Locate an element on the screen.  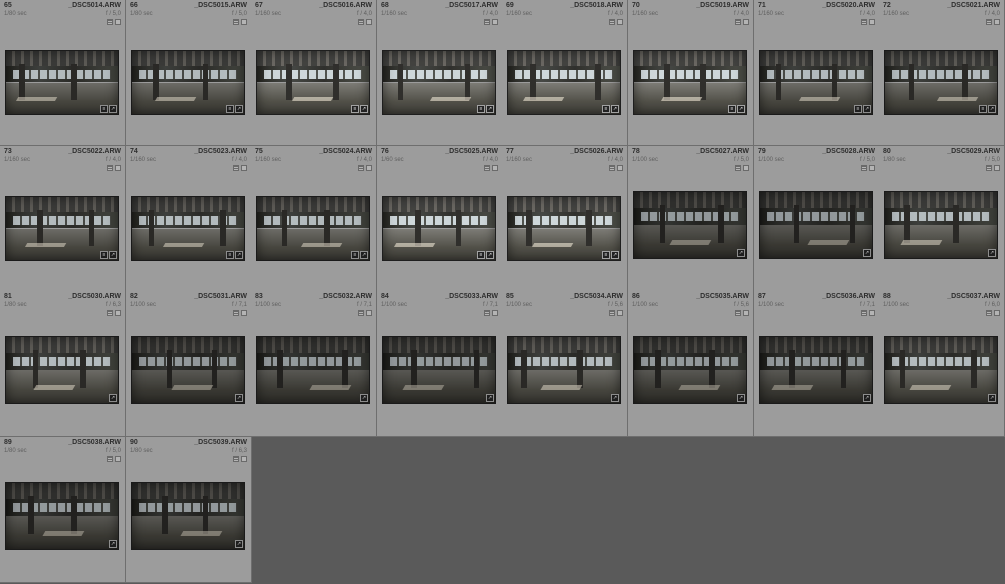
photo-cell: 76 _DSC5025.ARW 1/60 sec f / 4,0 ≡ ↗ is located at coordinates (440, 219).